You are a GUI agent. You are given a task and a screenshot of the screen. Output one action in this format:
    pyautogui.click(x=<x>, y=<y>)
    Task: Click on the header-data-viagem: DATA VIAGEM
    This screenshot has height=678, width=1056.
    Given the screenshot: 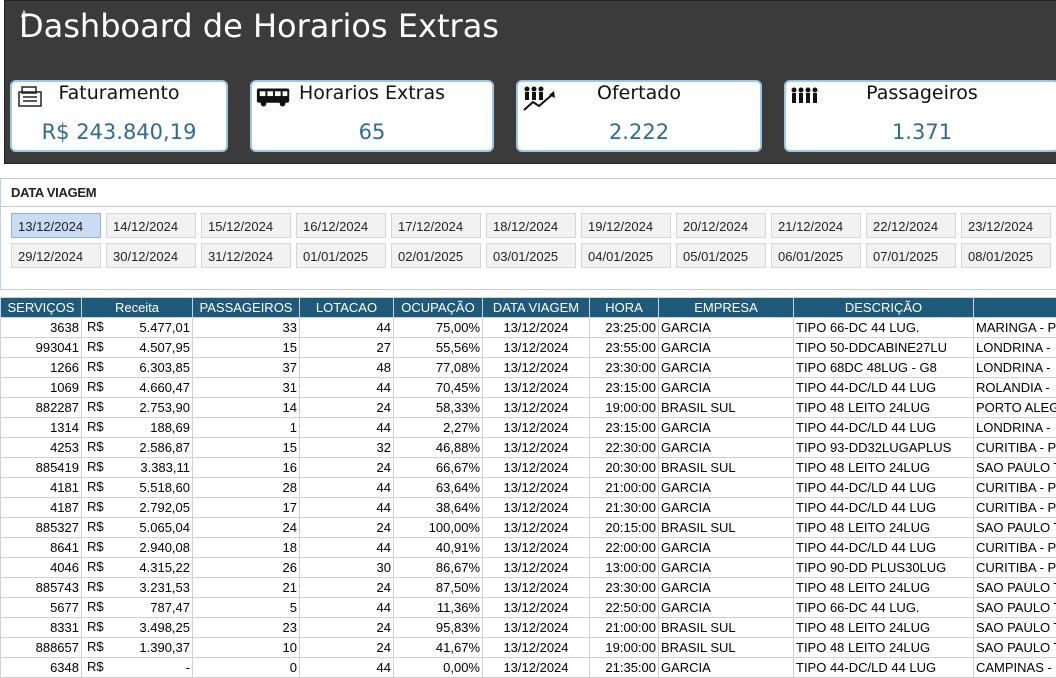 What is the action you would take?
    pyautogui.click(x=536, y=308)
    